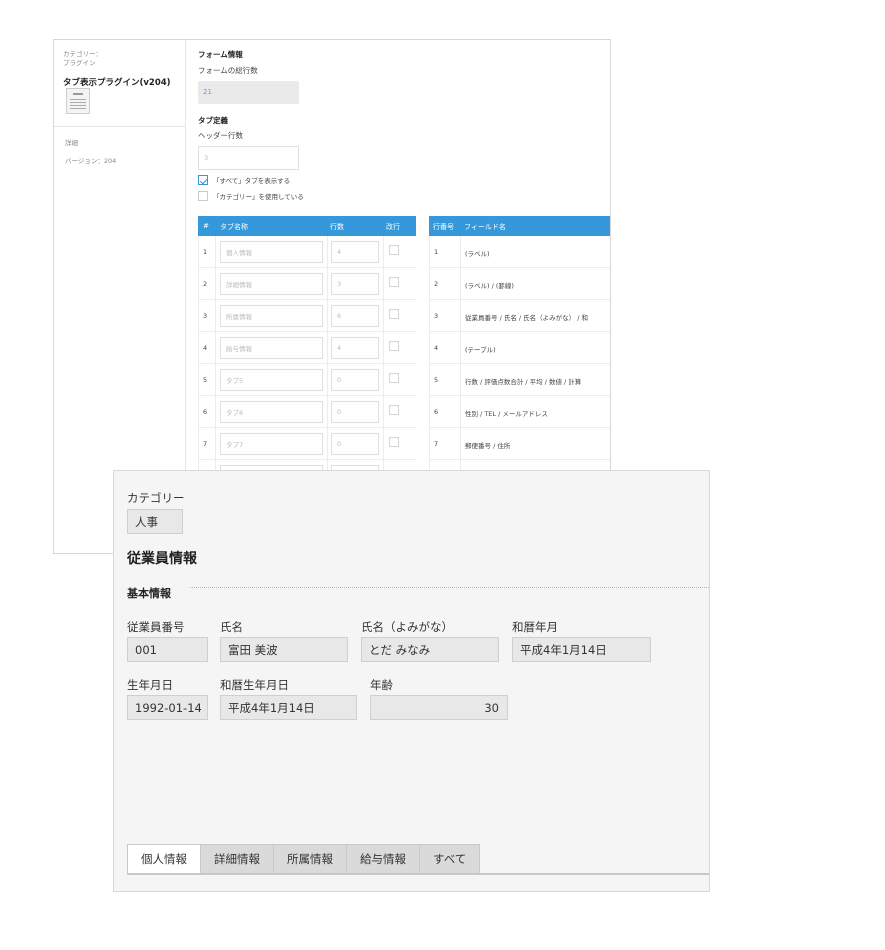  Describe the element at coordinates (254, 685) in the screenshot. I see `wareki-birth-label: 和暦生年月日` at that location.